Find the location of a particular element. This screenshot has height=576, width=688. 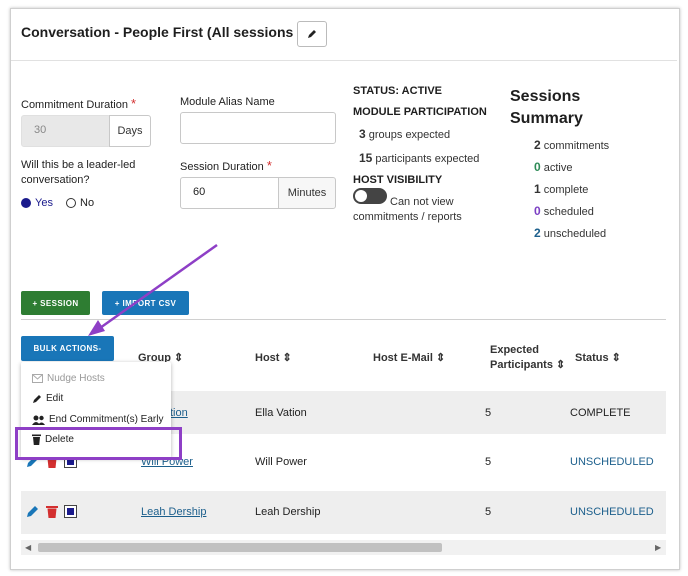

scroll-left-icon: ◀ is located at coordinates (28, 547).